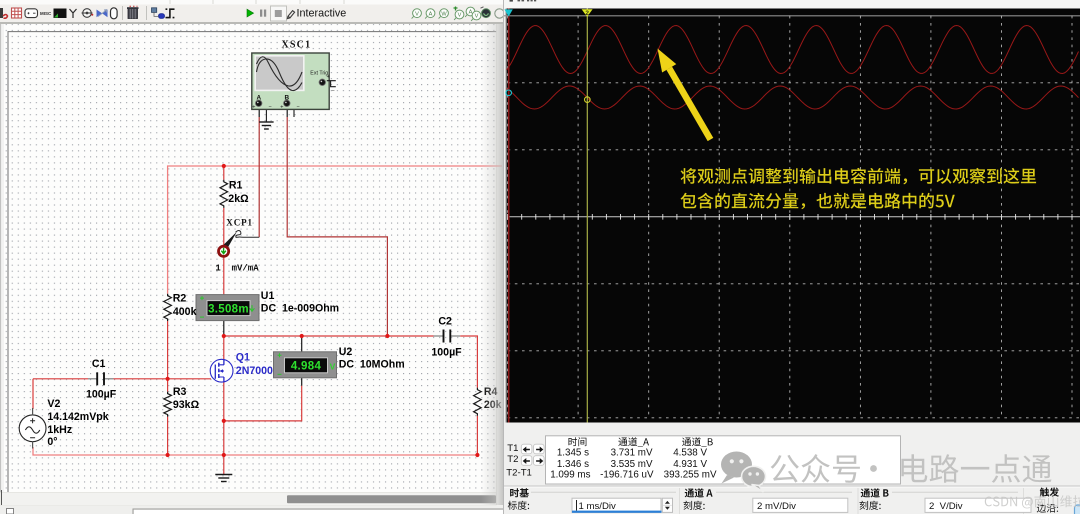 The image size is (1080, 514). What do you see at coordinates (59, 430) in the screenshot?
I see `svg-text: 1kHz` at bounding box center [59, 430].